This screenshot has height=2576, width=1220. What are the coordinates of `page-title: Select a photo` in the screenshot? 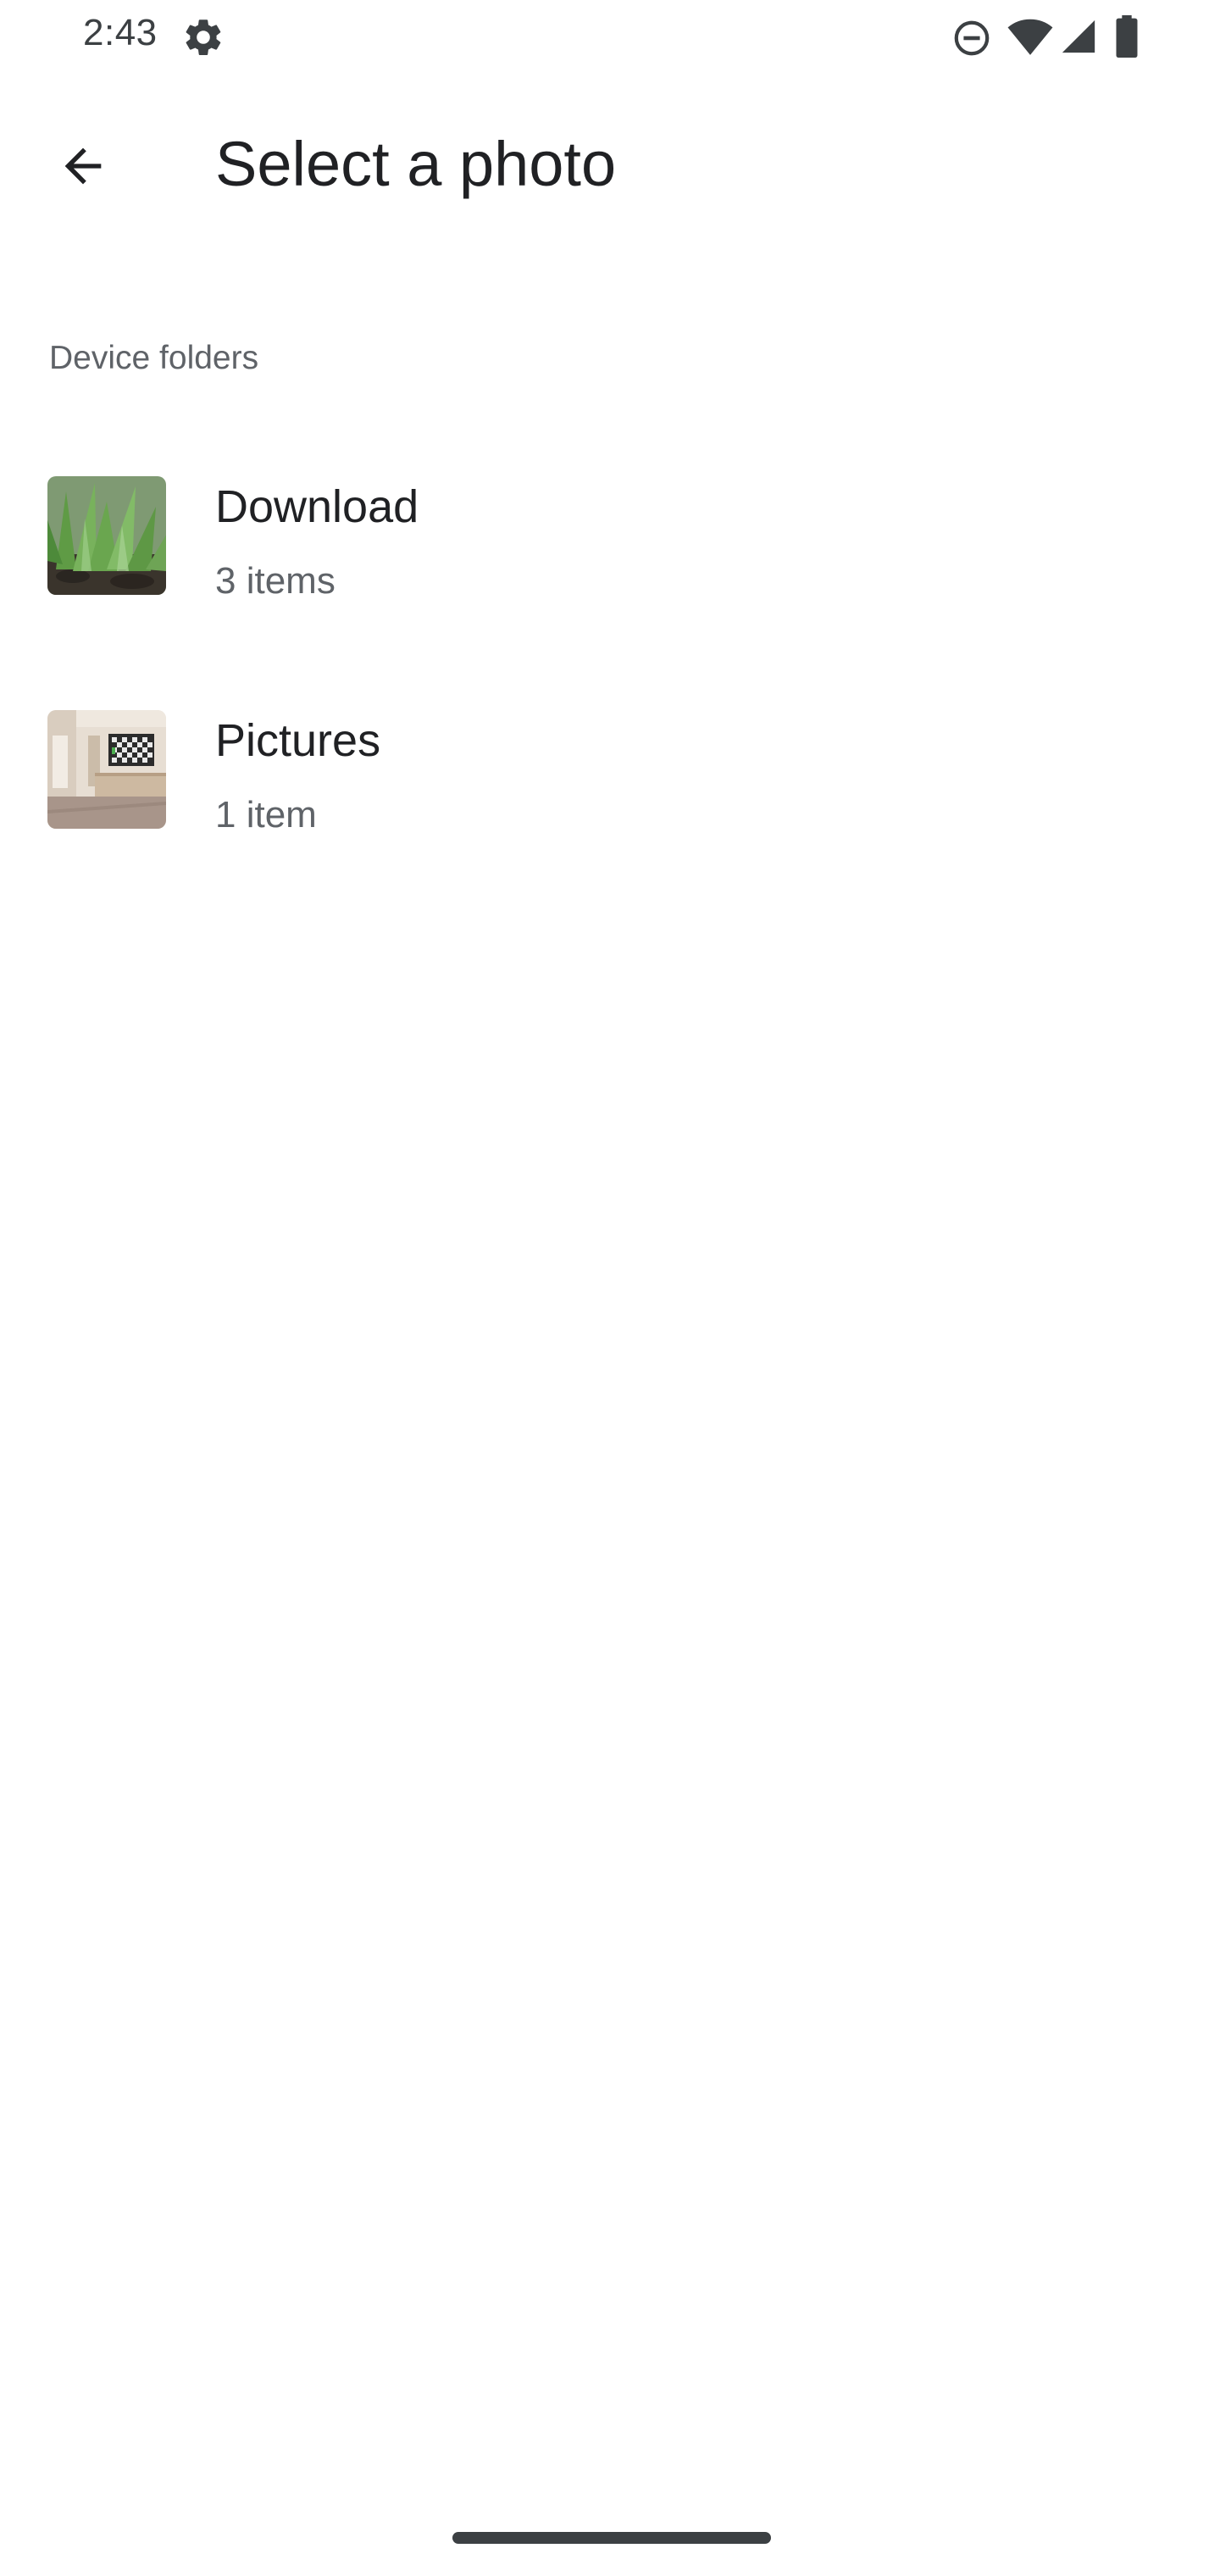 It's located at (416, 164).